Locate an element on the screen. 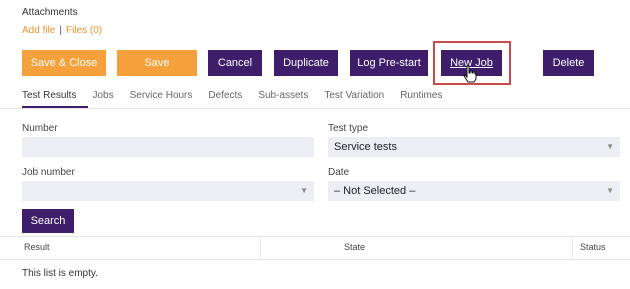 The image size is (630, 289). search-button: Search is located at coordinates (48, 221).